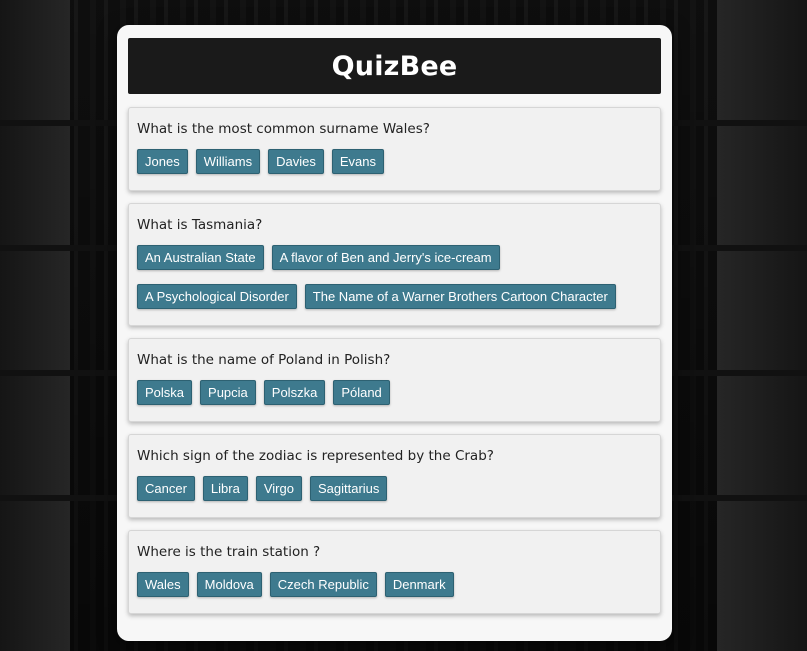 This screenshot has height=651, width=807. What do you see at coordinates (278, 488) in the screenshot?
I see `answer-button: Virgo` at bounding box center [278, 488].